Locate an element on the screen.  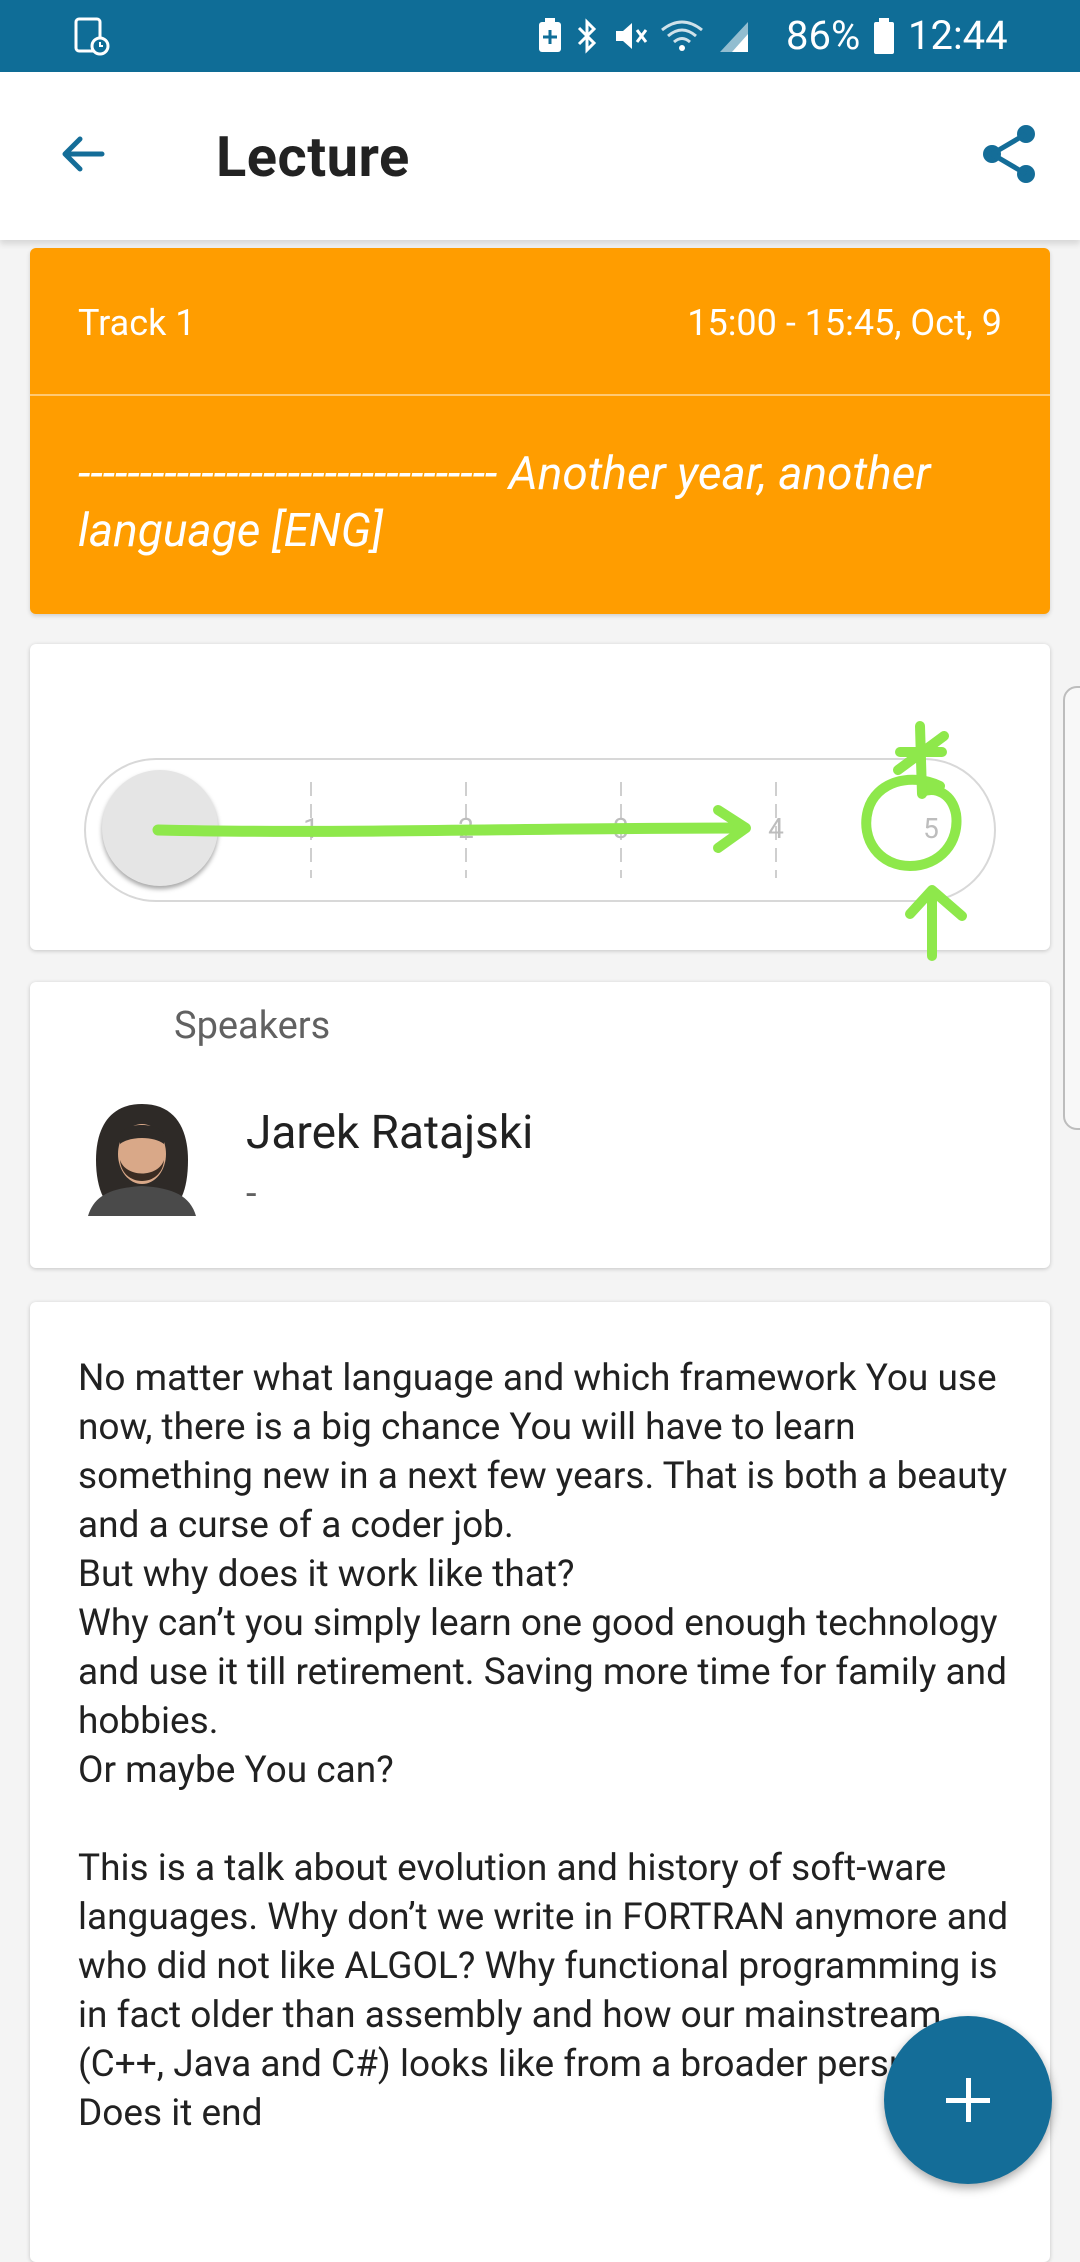
bluetooth-icon is located at coordinates (587, 36).